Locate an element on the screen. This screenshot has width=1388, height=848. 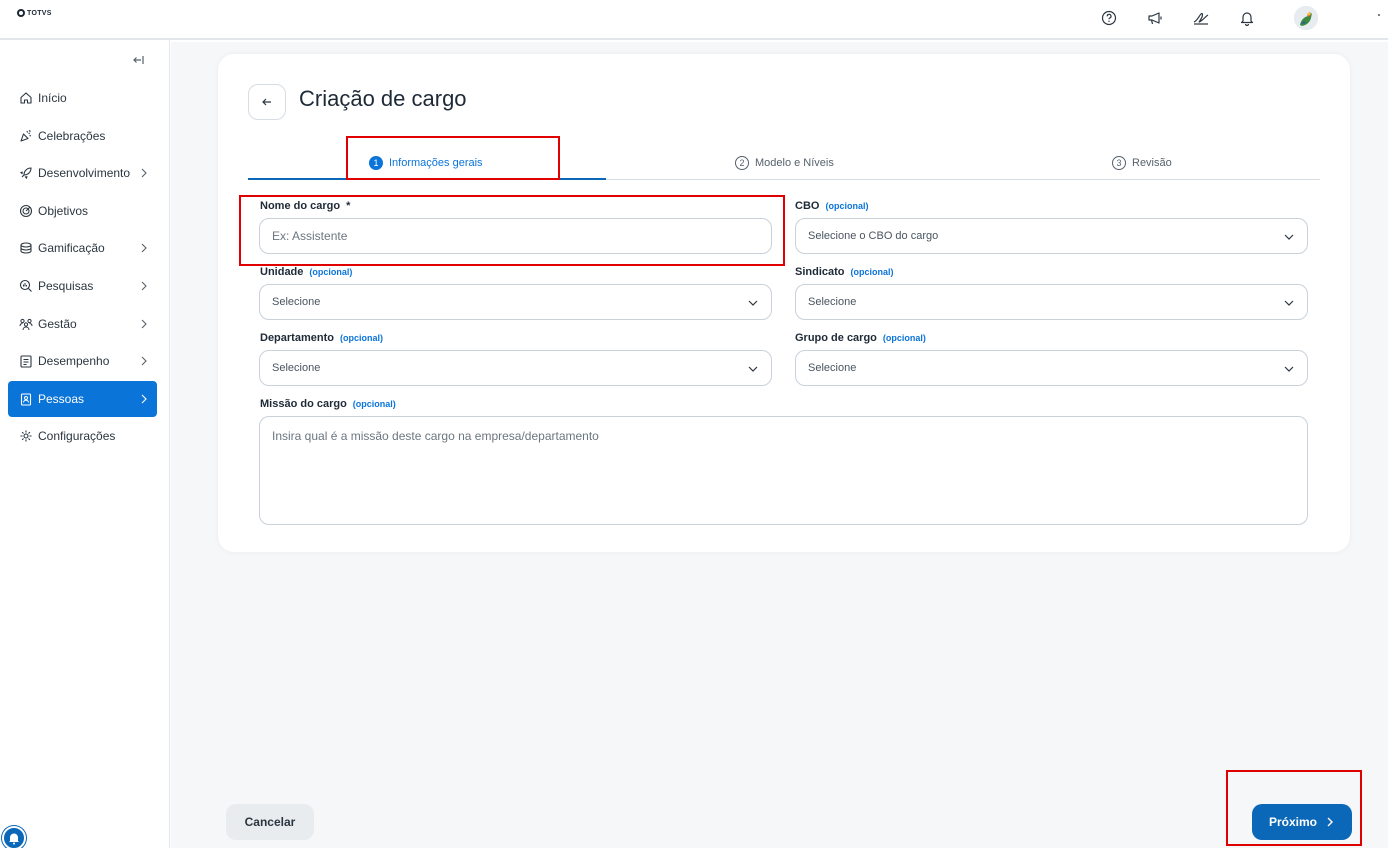
sidebar-item-desenvolvimento: Desenvolvimento is located at coordinates (82, 173).